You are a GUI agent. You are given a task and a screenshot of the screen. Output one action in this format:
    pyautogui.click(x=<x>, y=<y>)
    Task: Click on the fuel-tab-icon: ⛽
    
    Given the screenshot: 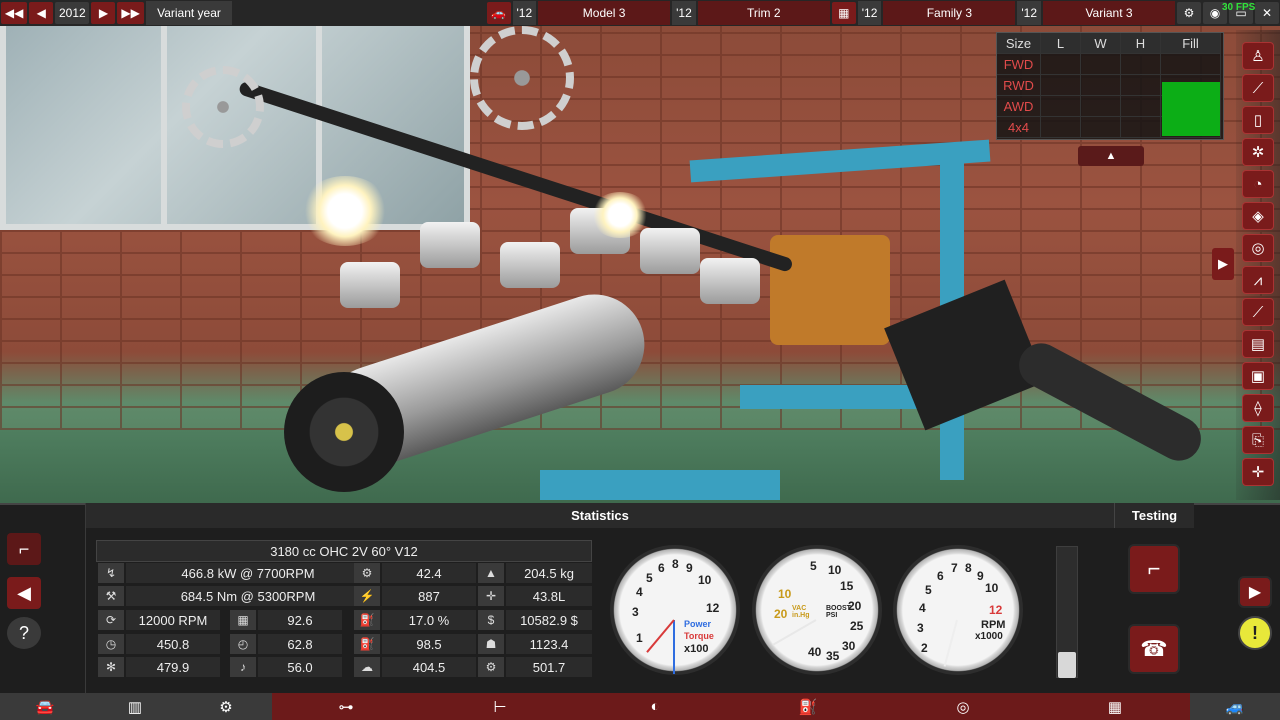 What is the action you would take?
    pyautogui.click(x=808, y=706)
    